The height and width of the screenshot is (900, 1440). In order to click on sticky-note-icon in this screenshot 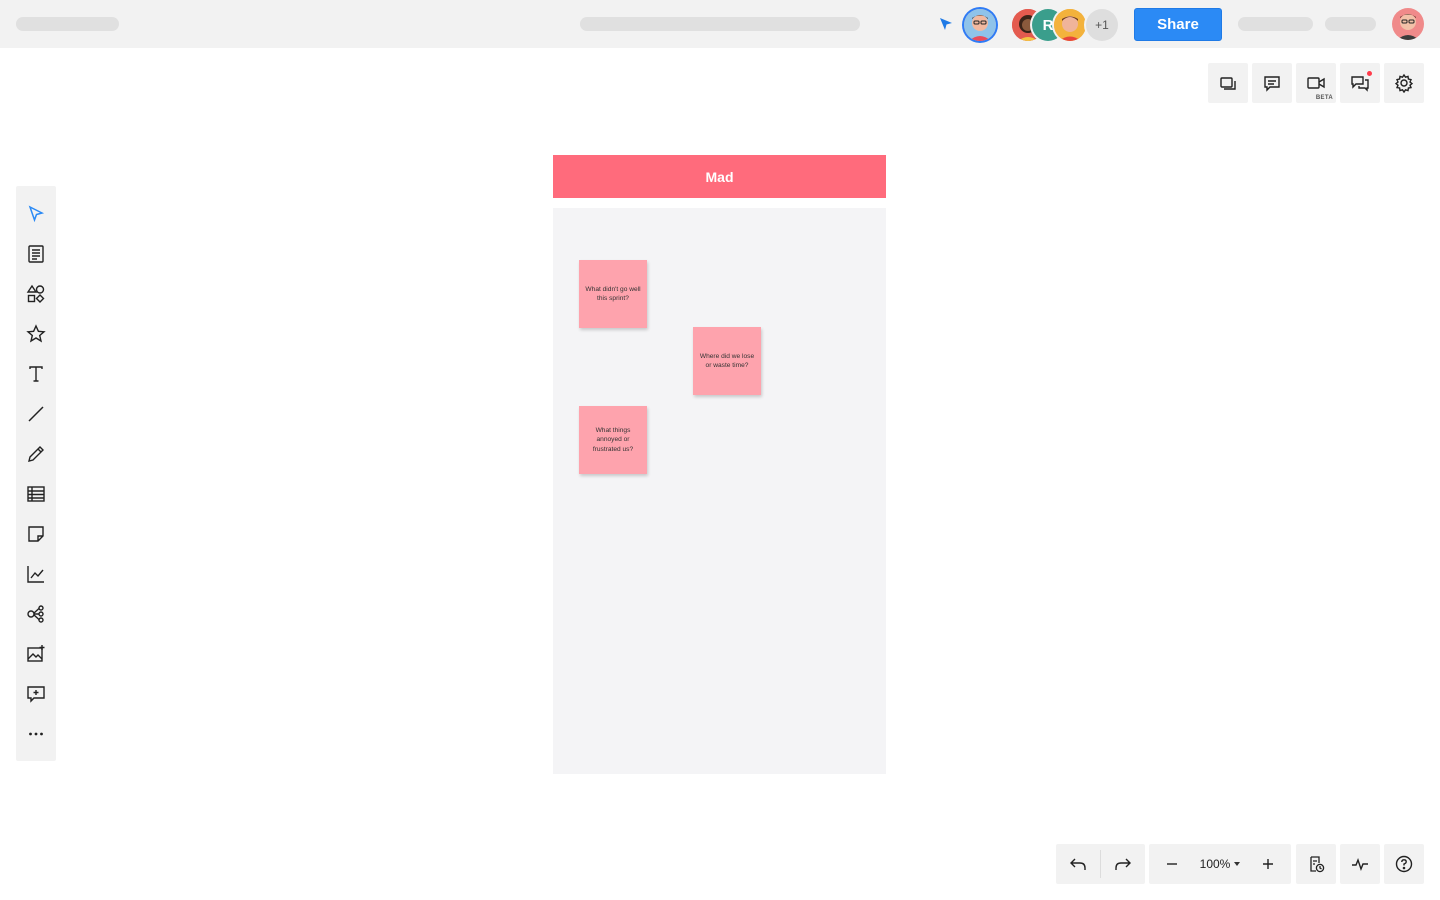, I will do `click(36, 534)`.